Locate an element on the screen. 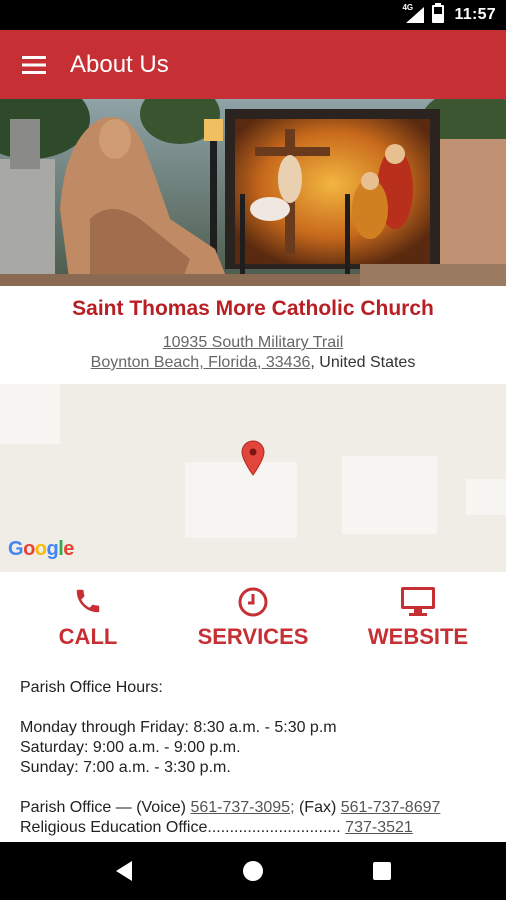 This screenshot has height=900, width=506. hamburger-menu-icon is located at coordinates (34, 64).